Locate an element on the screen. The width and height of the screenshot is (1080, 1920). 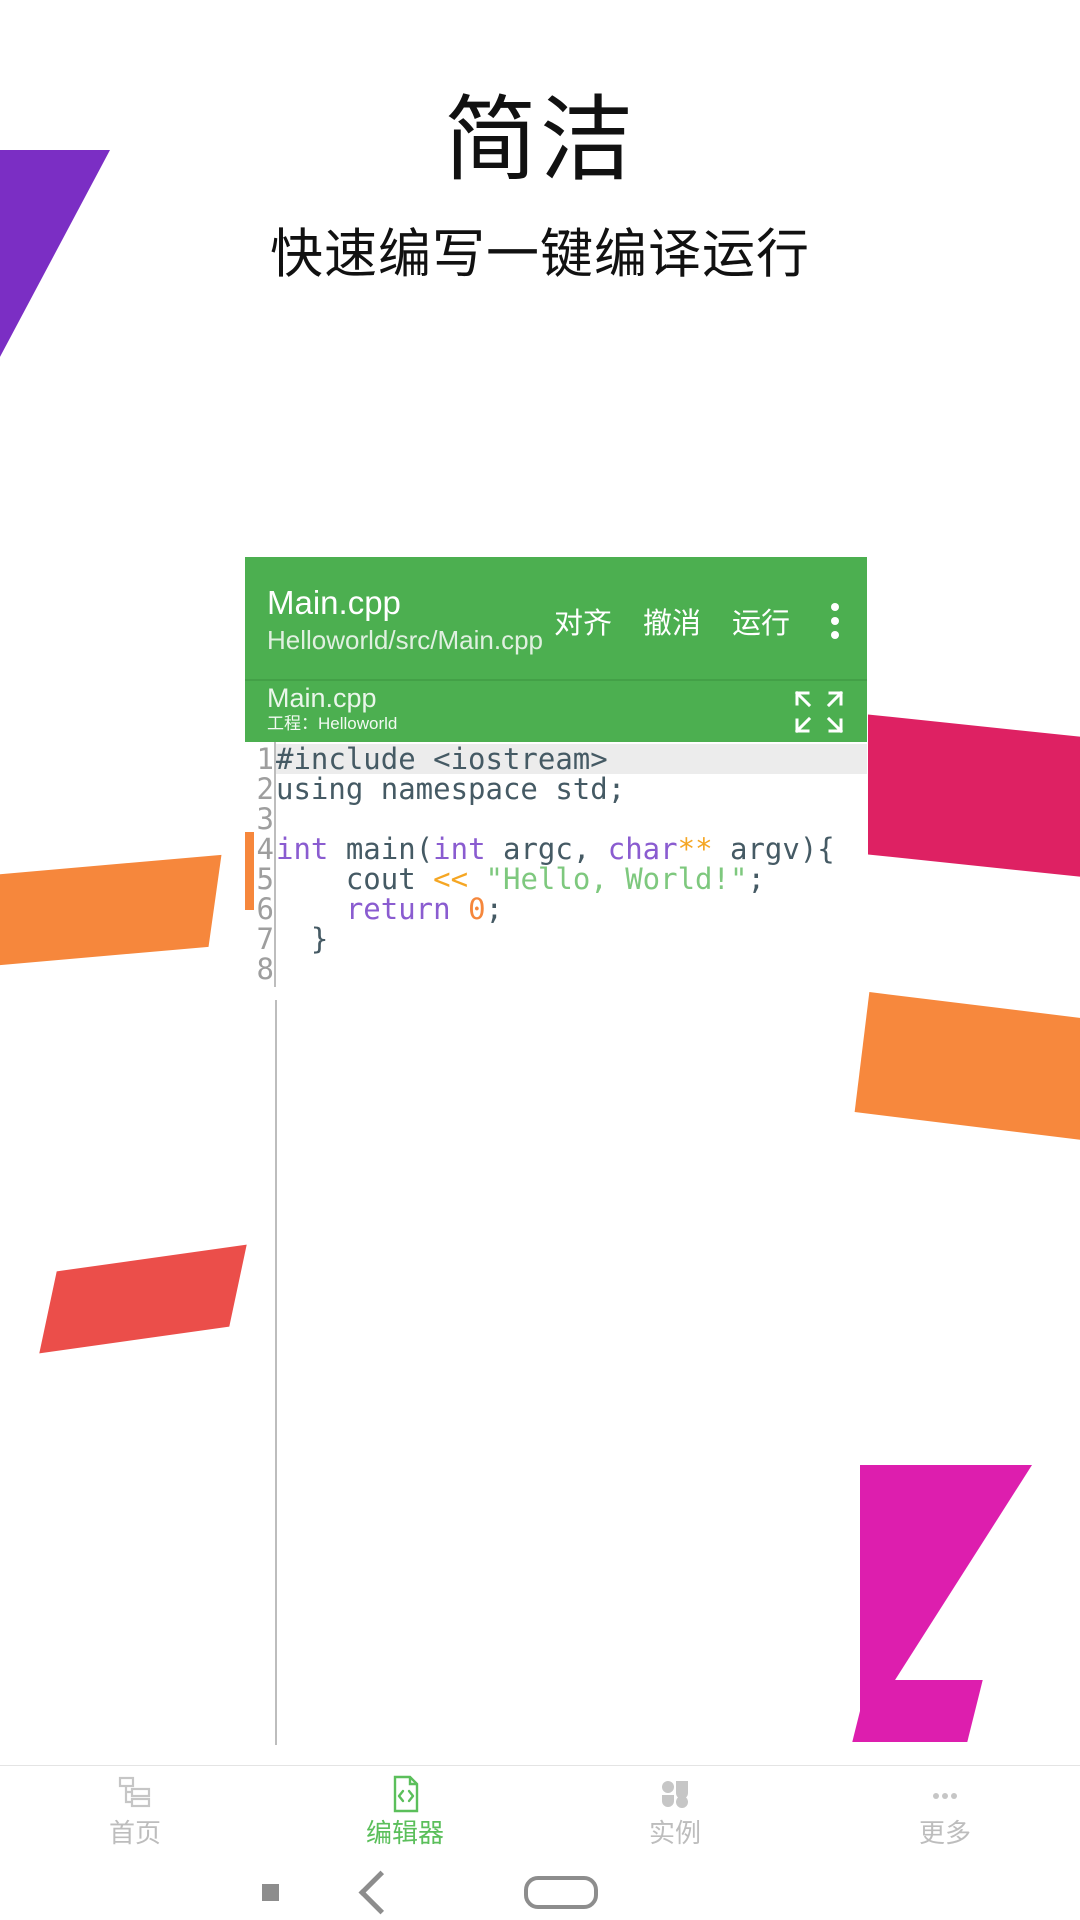
file-tab-main-cpp: Main.cpp 工程：Helloworld is located at coordinates (325, 715).